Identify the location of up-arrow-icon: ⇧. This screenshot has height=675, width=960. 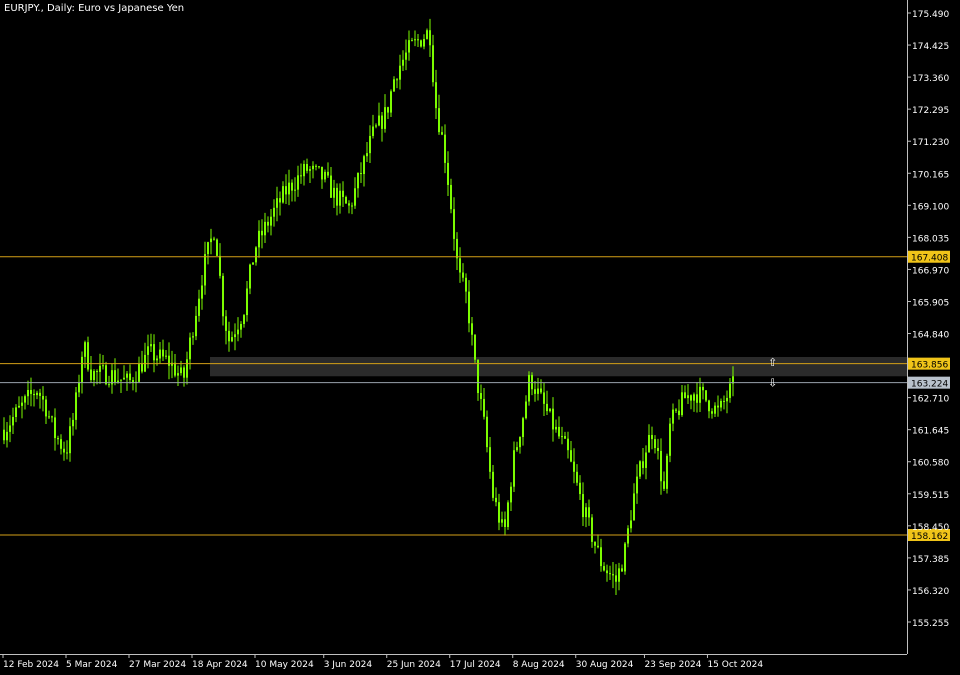
(772, 362).